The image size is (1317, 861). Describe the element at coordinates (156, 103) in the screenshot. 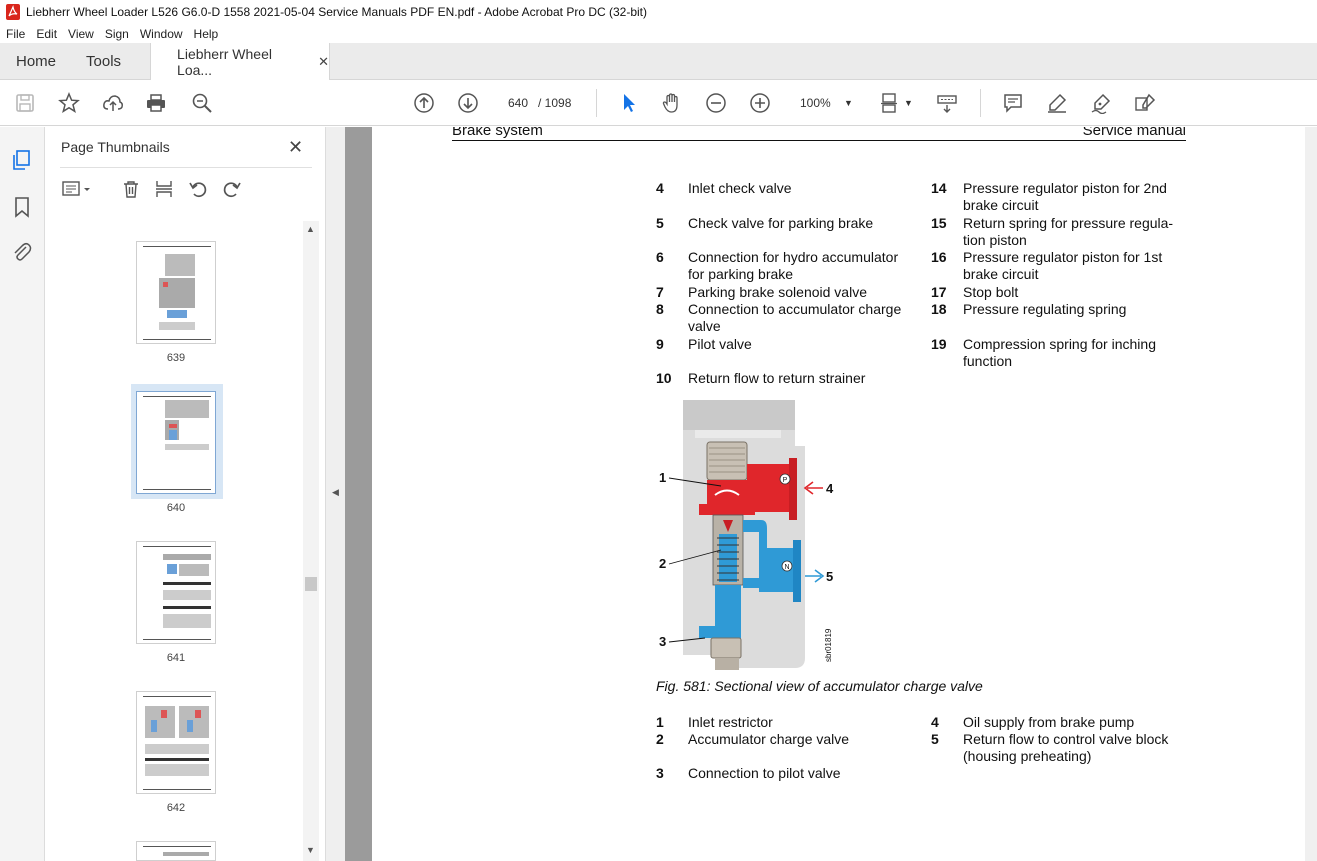

I see `print-icon` at that location.